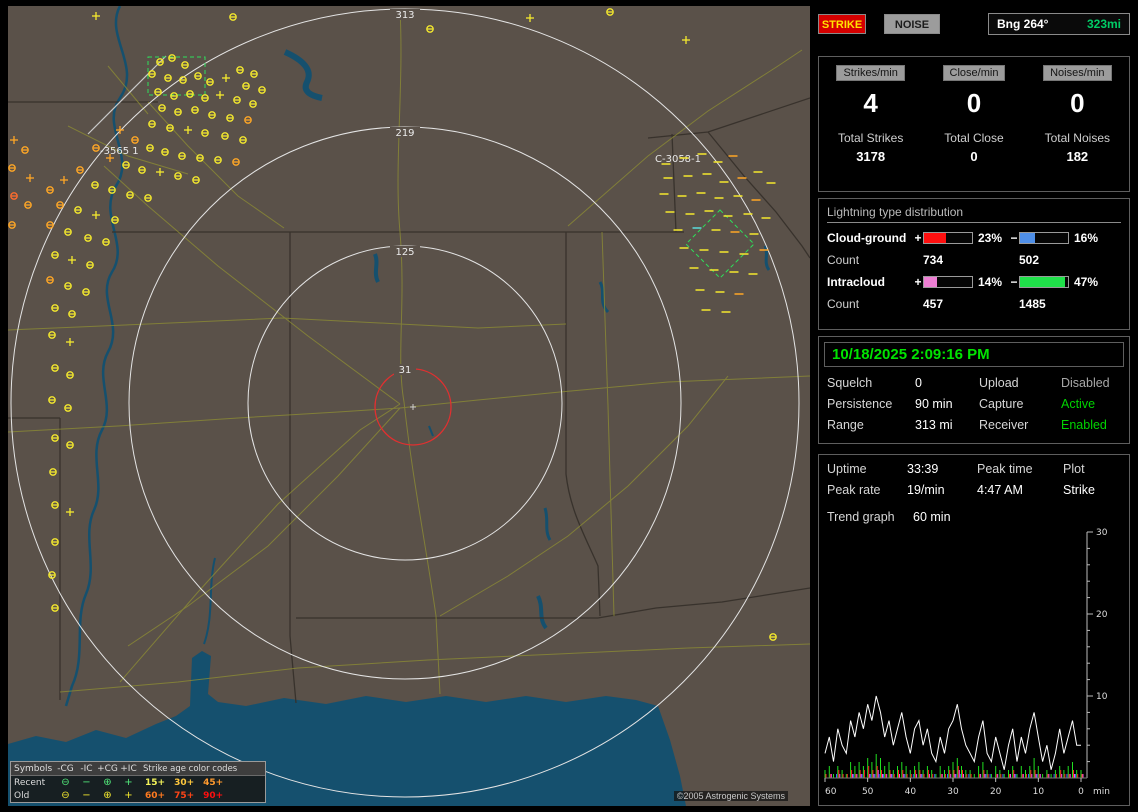  Describe the element at coordinates (1032, 304) in the screenshot. I see `ic-negative-count: 1485` at that location.